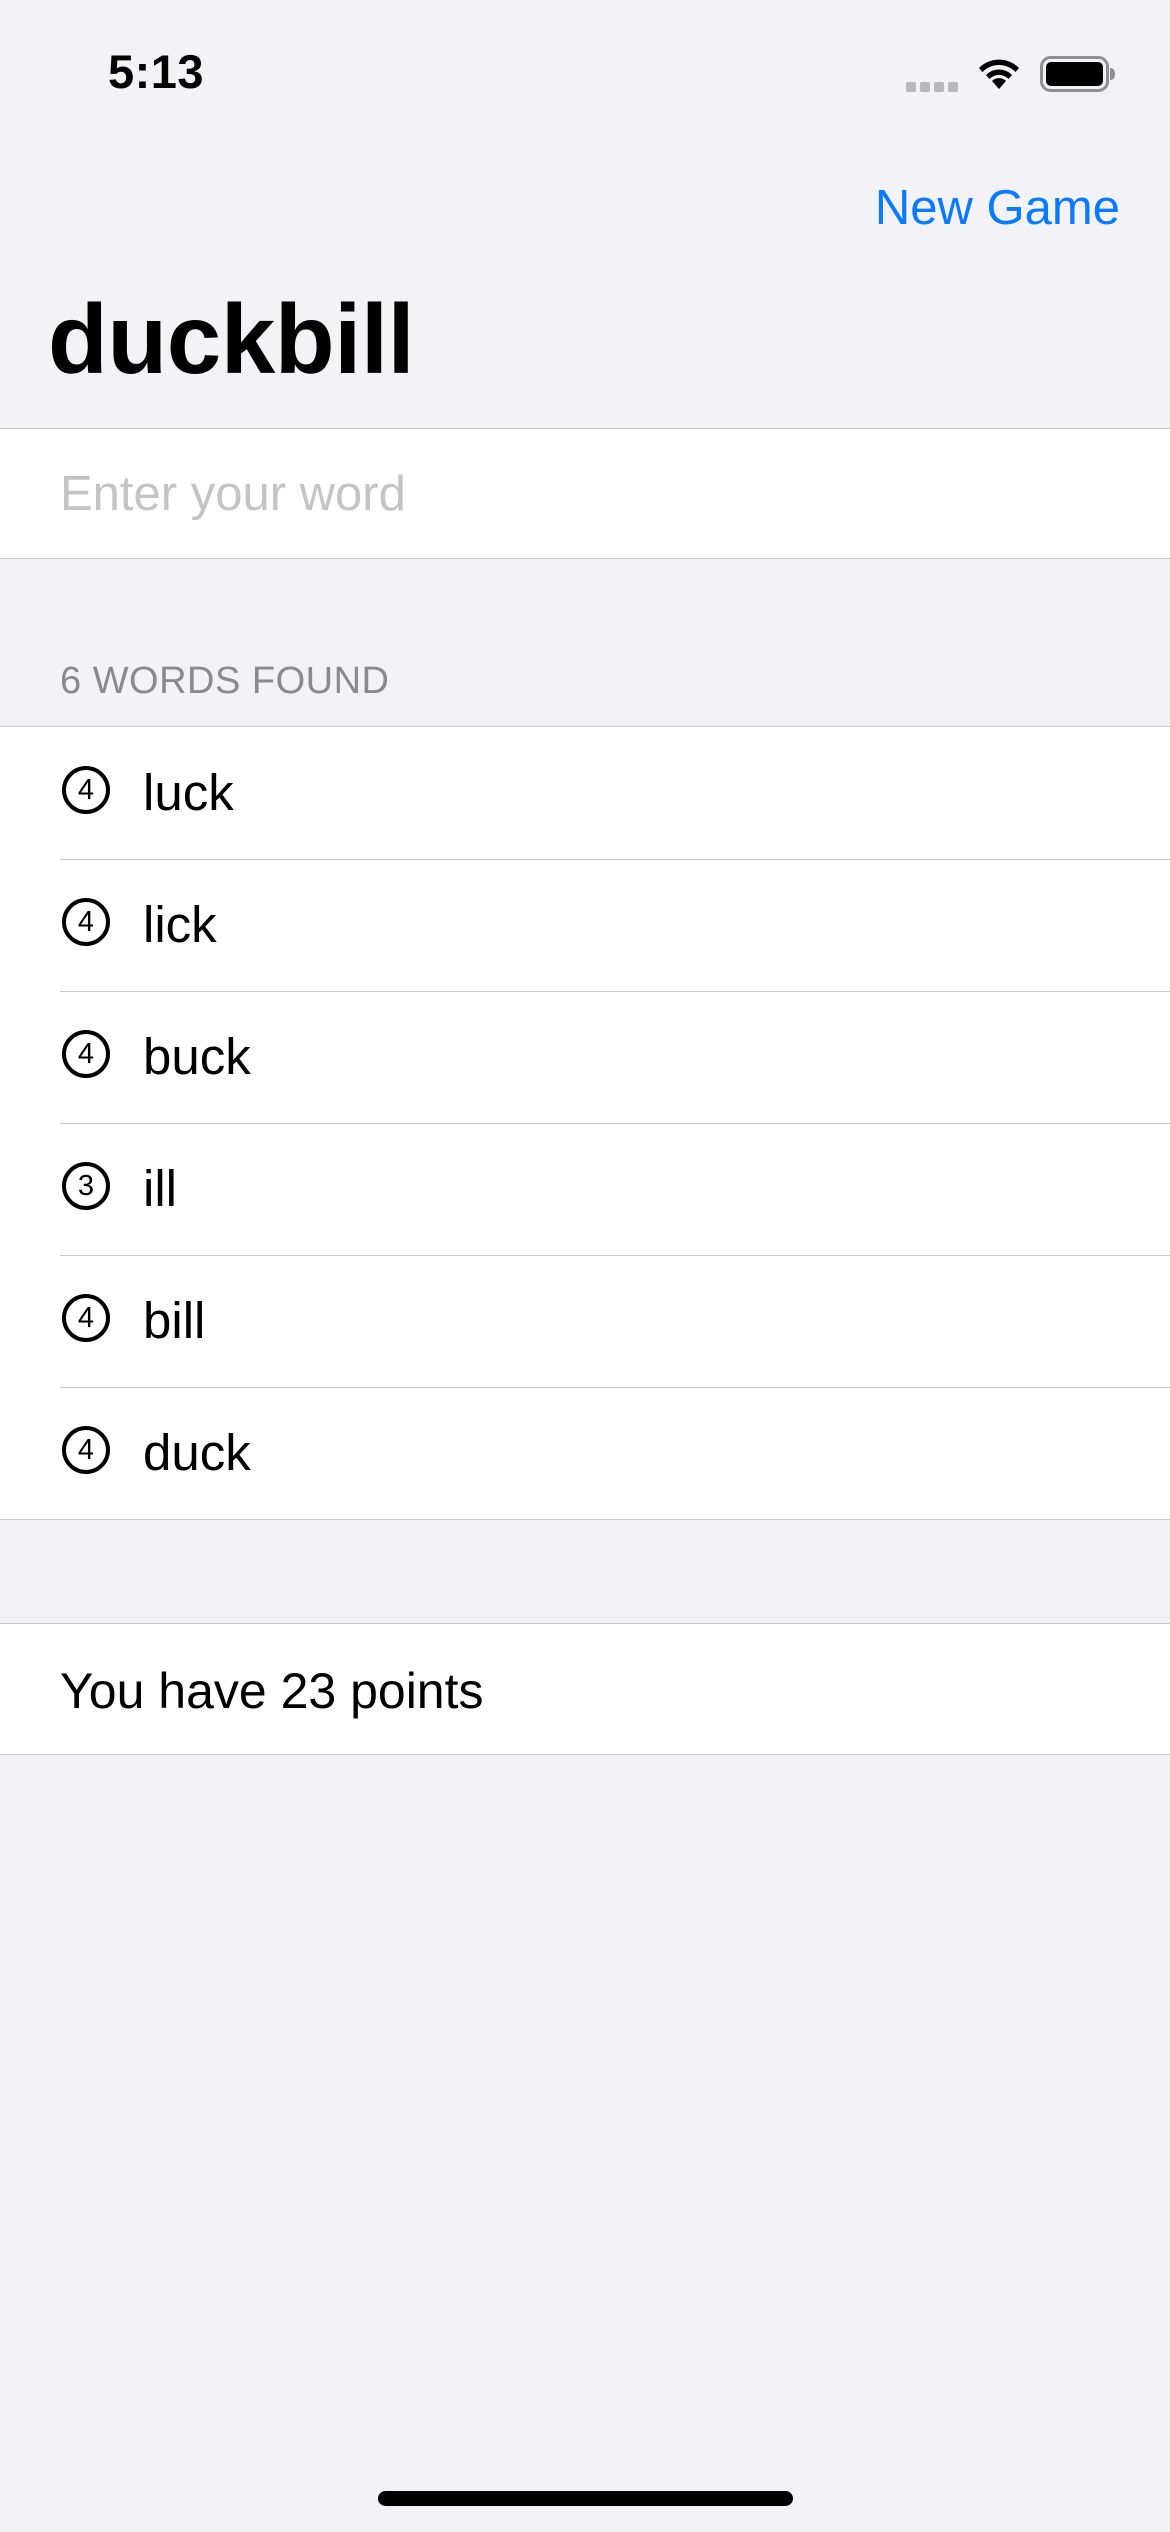  What do you see at coordinates (585, 1453) in the screenshot?
I see `list-item: 4 duck` at bounding box center [585, 1453].